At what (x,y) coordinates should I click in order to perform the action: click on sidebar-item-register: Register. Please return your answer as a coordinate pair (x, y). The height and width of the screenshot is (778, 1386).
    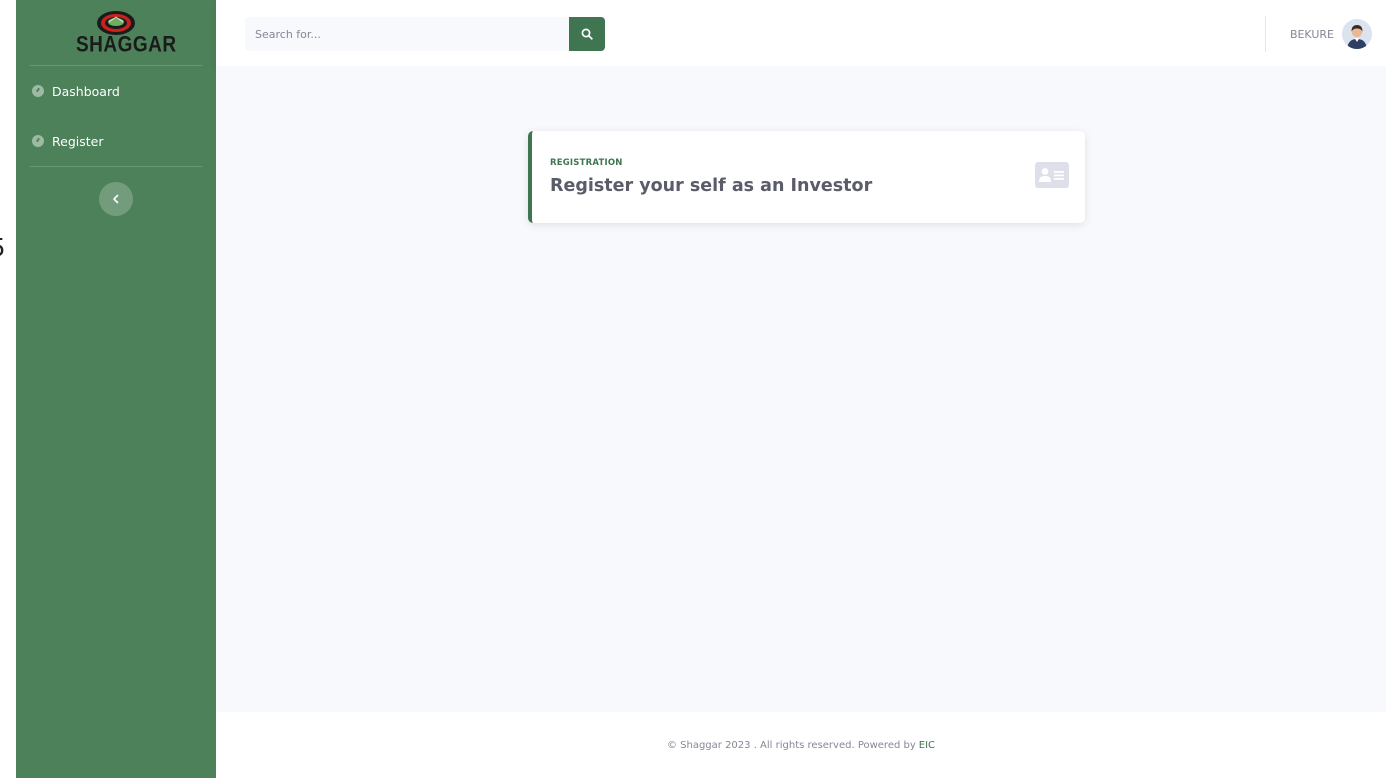
    Looking at the image, I should click on (116, 141).